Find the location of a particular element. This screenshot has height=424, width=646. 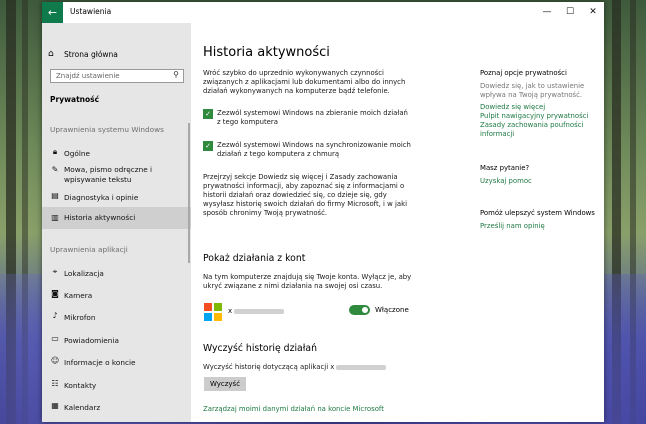

learn-more-link: Dowiedz się więcej is located at coordinates (512, 107).